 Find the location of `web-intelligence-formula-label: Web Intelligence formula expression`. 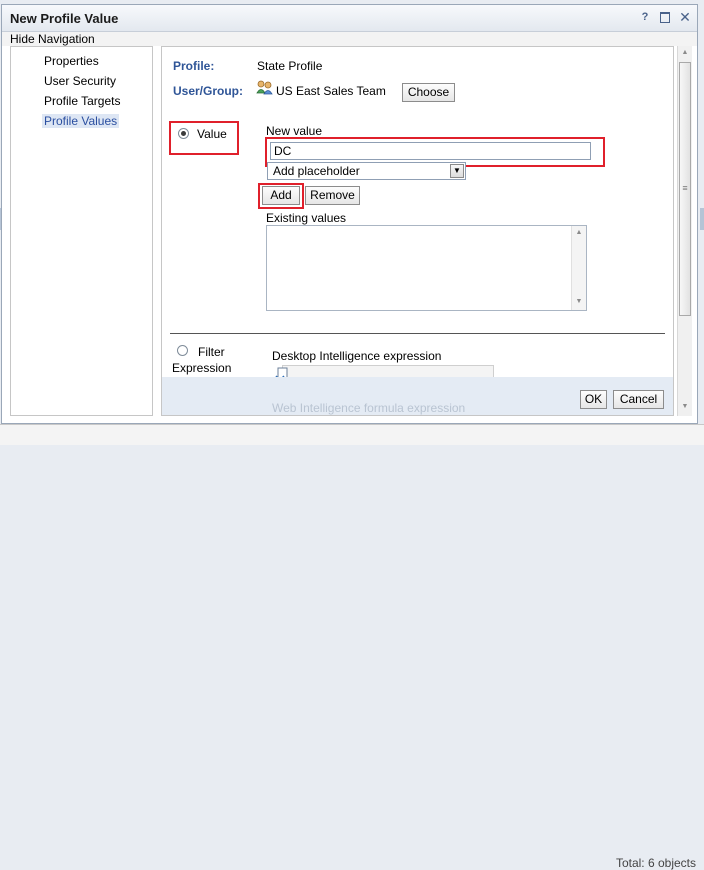

web-intelligence-formula-label: Web Intelligence formula expression is located at coordinates (369, 408).